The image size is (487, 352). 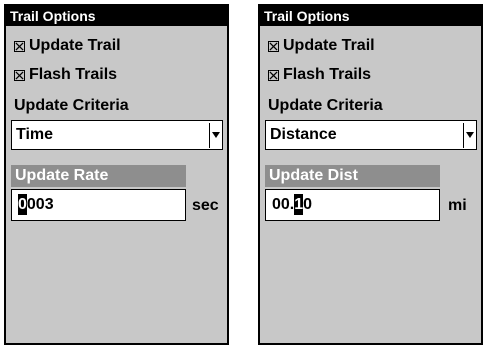 I want to click on update-criteria-value: Time, so click(x=35, y=134).